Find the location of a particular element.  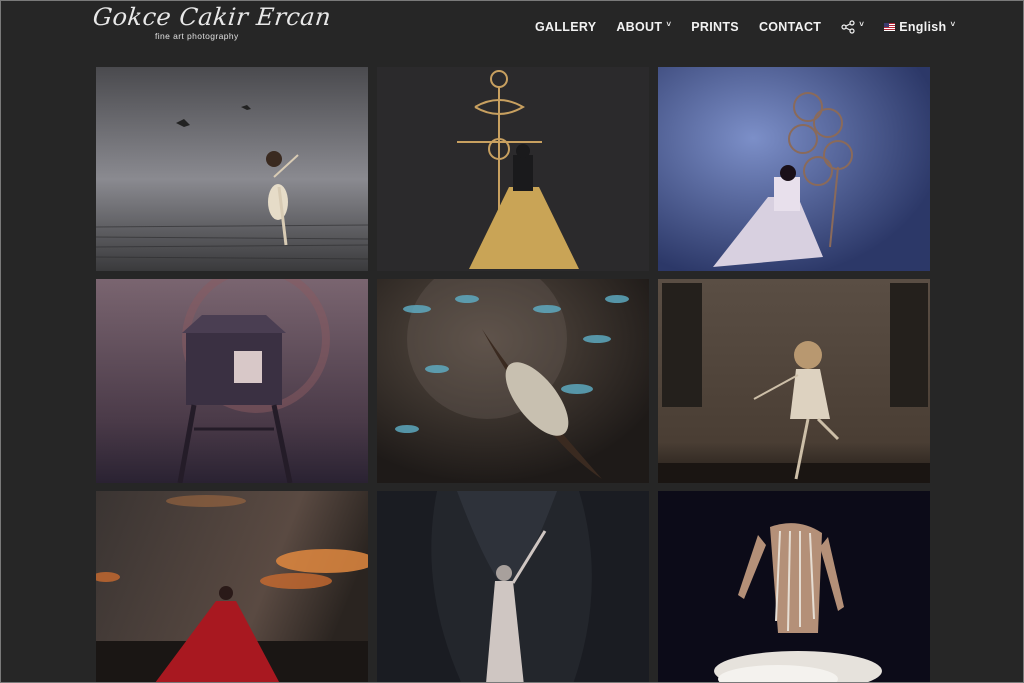

share-icon is located at coordinates (848, 27).